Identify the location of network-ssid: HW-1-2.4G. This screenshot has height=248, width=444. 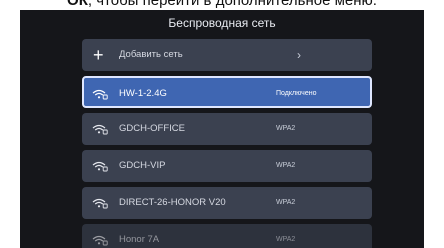
(143, 93).